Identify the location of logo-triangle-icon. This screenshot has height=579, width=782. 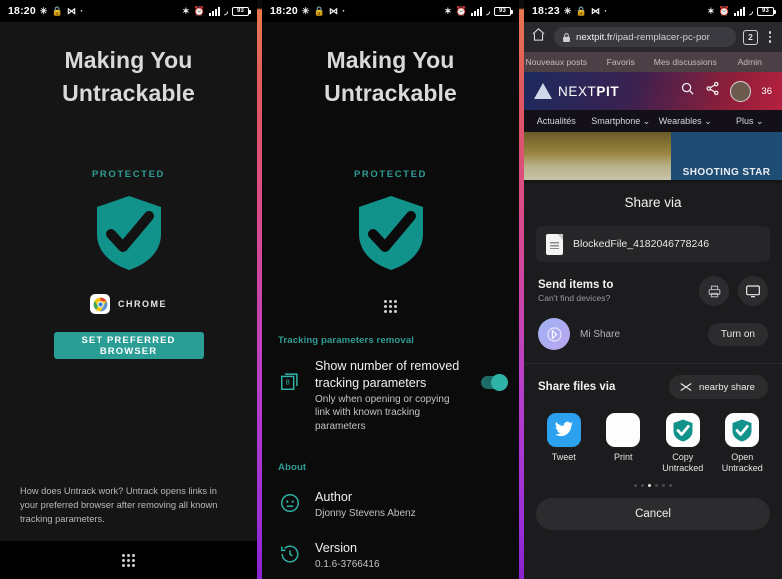
(543, 91).